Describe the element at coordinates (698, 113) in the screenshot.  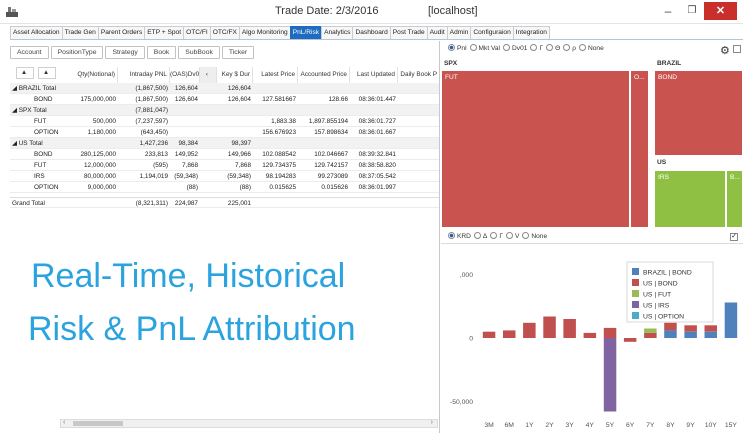
I see `treemap-block-brazil-bond: BOND` at that location.